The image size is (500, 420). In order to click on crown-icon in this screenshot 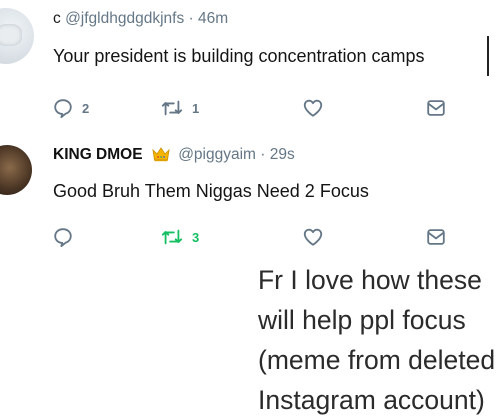, I will do `click(161, 156)`.